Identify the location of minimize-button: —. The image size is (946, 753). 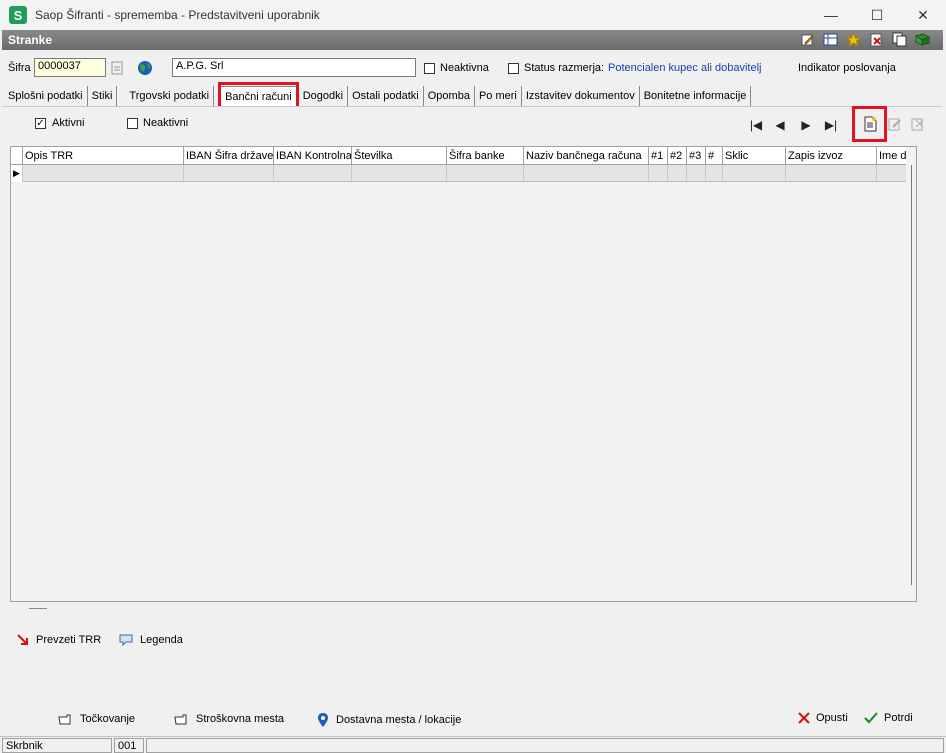
(831, 15).